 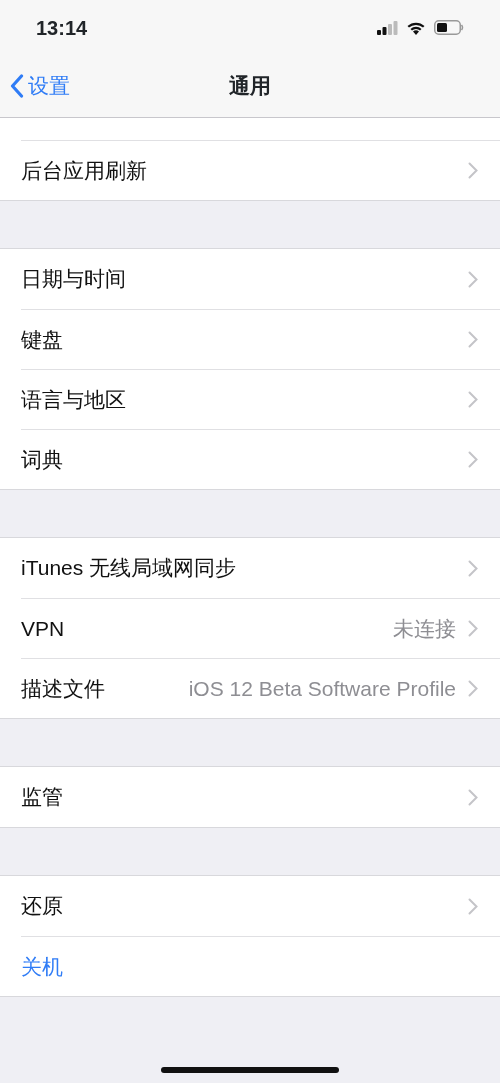 I want to click on row-label: 词典, so click(x=42, y=459).